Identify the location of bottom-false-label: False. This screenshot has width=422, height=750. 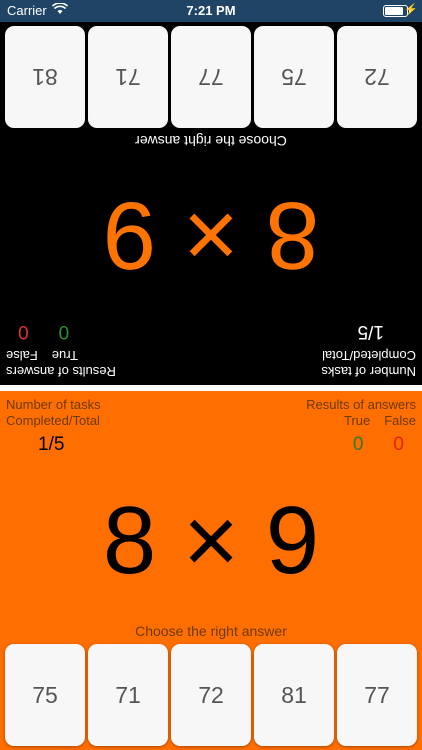
(400, 420).